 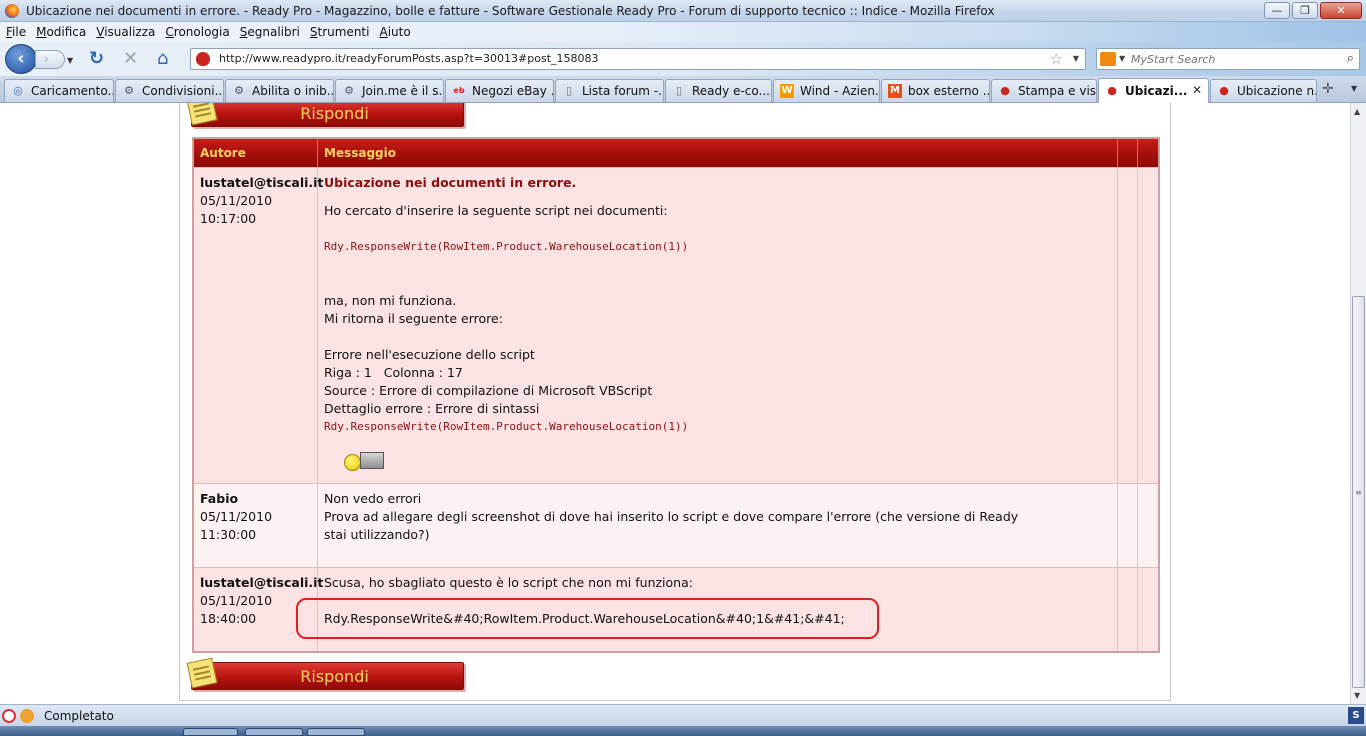 What do you see at coordinates (228, 218) in the screenshot?
I see `post-time: 10:17:00` at bounding box center [228, 218].